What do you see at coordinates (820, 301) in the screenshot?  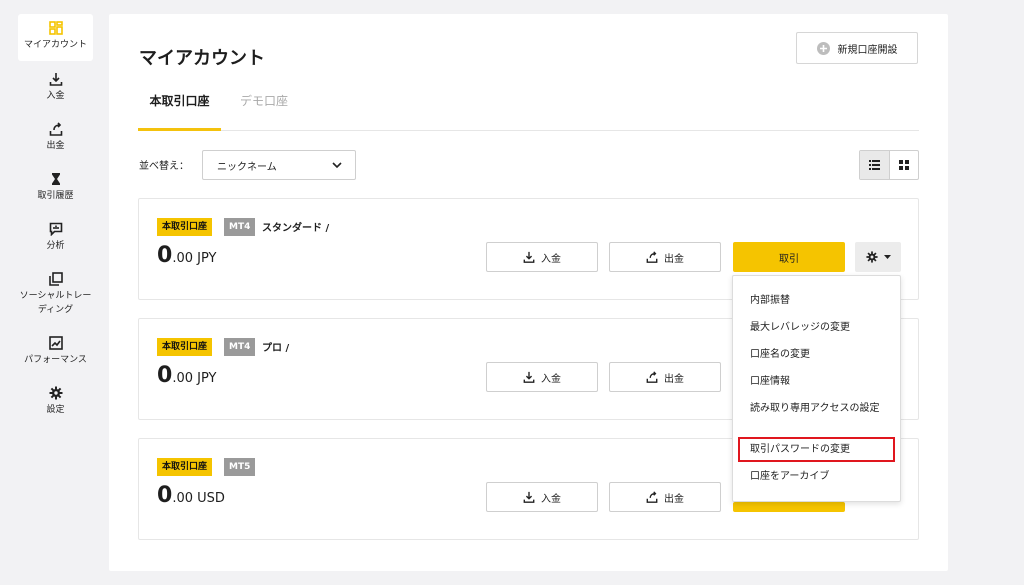 I see `menu-item-internal-transfer: 内部振替` at bounding box center [820, 301].